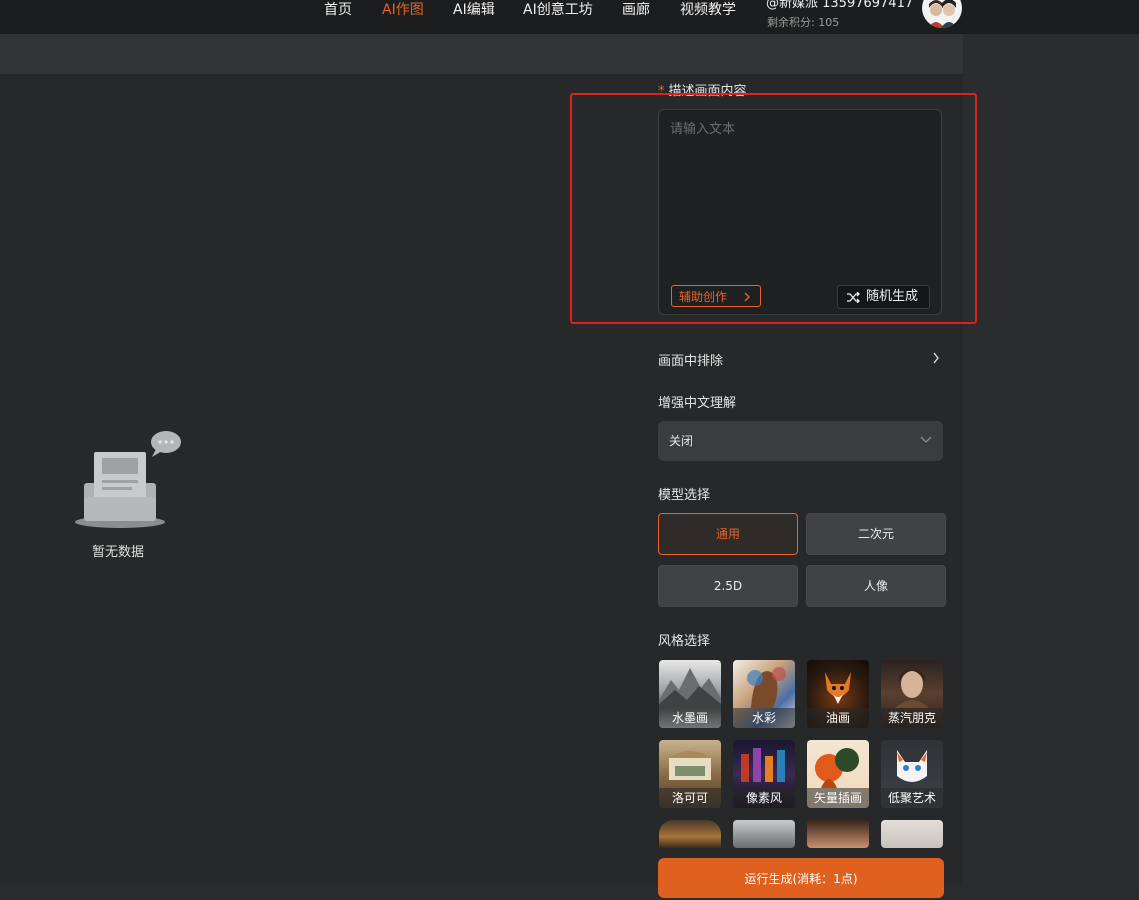 The width and height of the screenshot is (1139, 900). I want to click on style-card-ink-painting: 水墨画, so click(690, 694).